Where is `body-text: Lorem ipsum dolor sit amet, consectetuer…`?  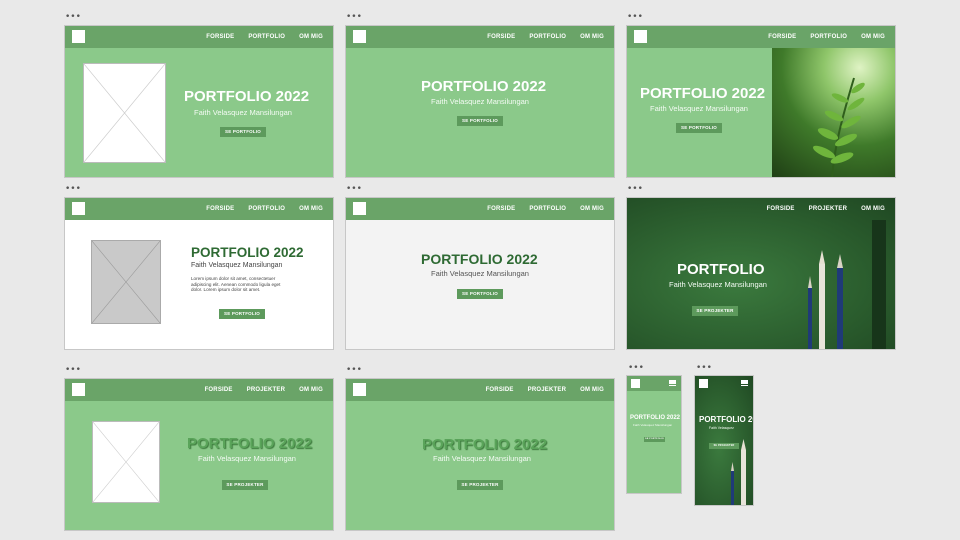
body-text: Lorem ipsum dolor sit amet, consectetuer… is located at coordinates (236, 284).